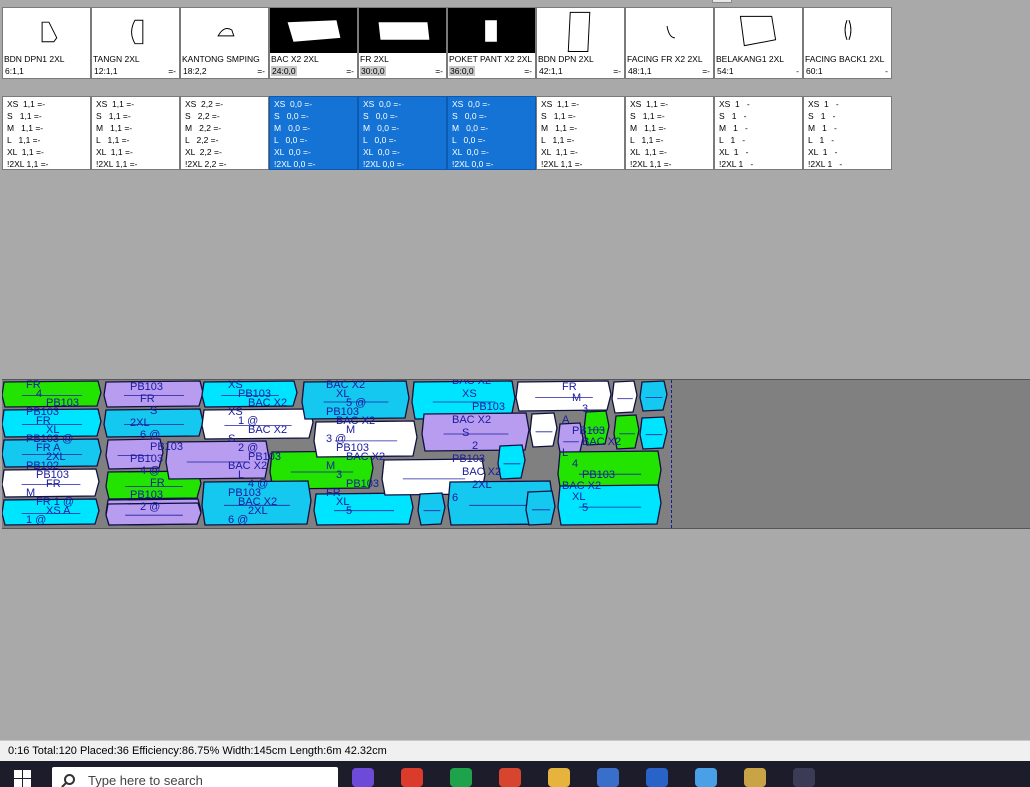  What do you see at coordinates (150, 471) in the screenshot?
I see `marker-label: 4 @` at bounding box center [150, 471].